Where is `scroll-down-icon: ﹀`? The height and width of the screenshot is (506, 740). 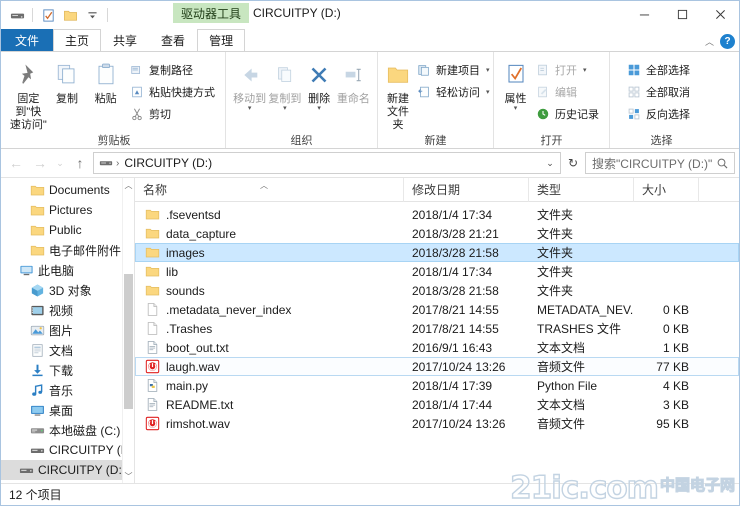
scroll-down-icon: ﹀ is located at coordinates (128, 476).